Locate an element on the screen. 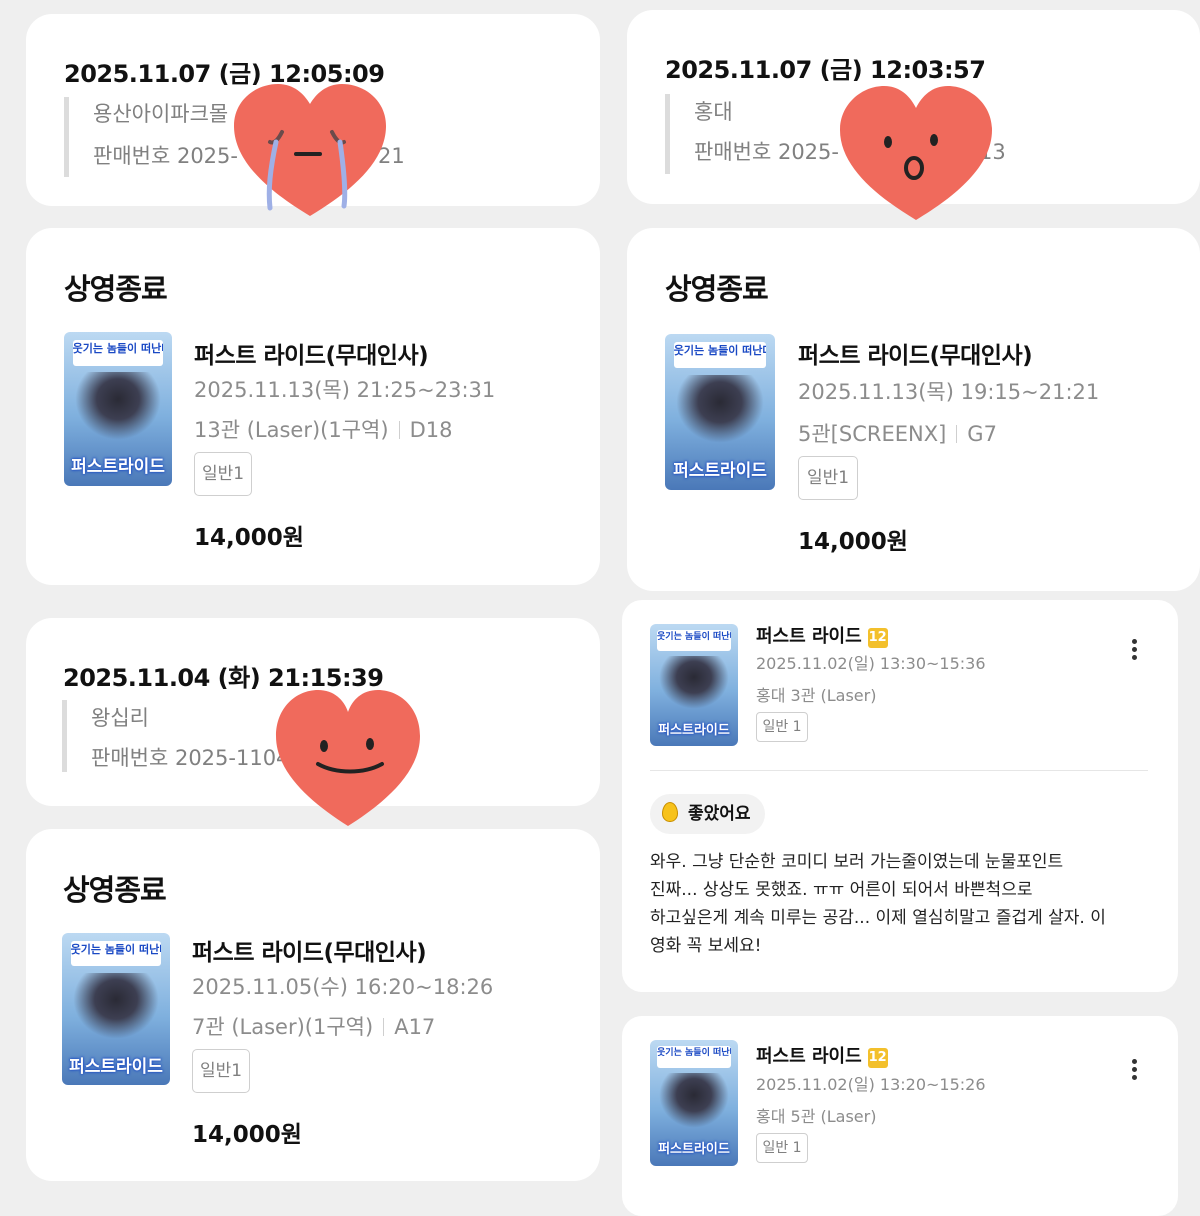 The width and height of the screenshot is (1200, 1216). hall-and-seat: 7관 (Laser)(1구역) A17 is located at coordinates (313, 1026).